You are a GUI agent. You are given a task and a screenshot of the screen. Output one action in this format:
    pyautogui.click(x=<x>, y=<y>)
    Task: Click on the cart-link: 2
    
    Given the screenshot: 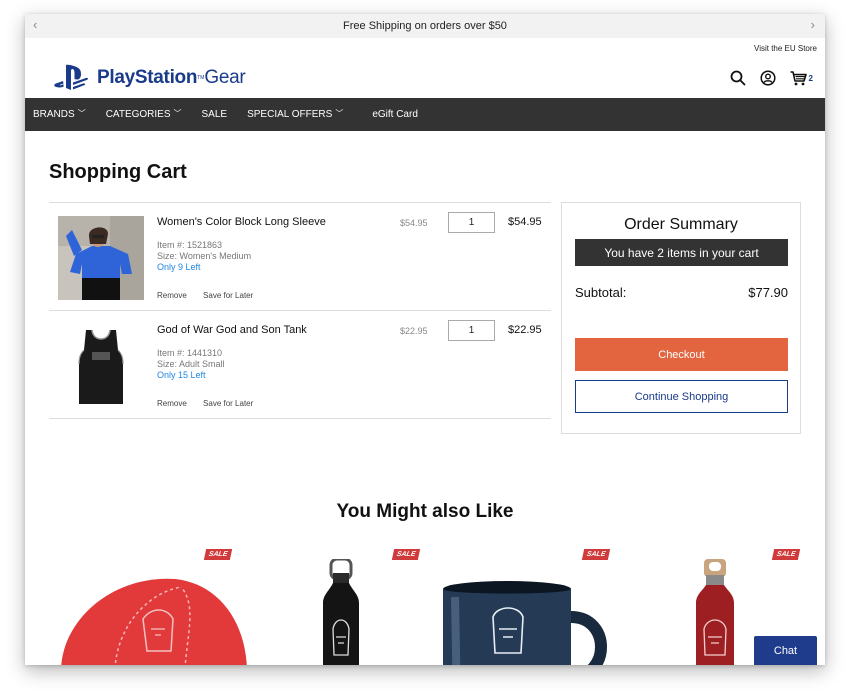 What is the action you would take?
    pyautogui.click(x=801, y=78)
    